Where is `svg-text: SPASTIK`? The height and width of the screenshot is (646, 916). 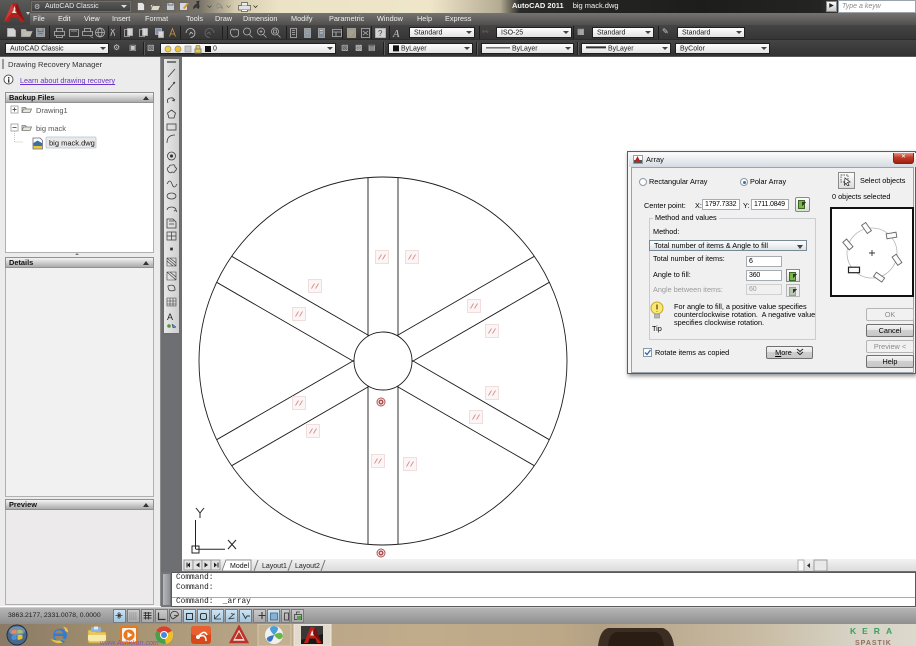 svg-text: SPASTIK is located at coordinates (873, 643).